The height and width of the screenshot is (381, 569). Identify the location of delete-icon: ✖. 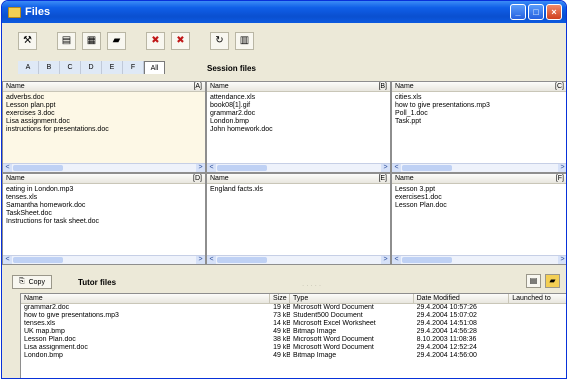
(155, 41).